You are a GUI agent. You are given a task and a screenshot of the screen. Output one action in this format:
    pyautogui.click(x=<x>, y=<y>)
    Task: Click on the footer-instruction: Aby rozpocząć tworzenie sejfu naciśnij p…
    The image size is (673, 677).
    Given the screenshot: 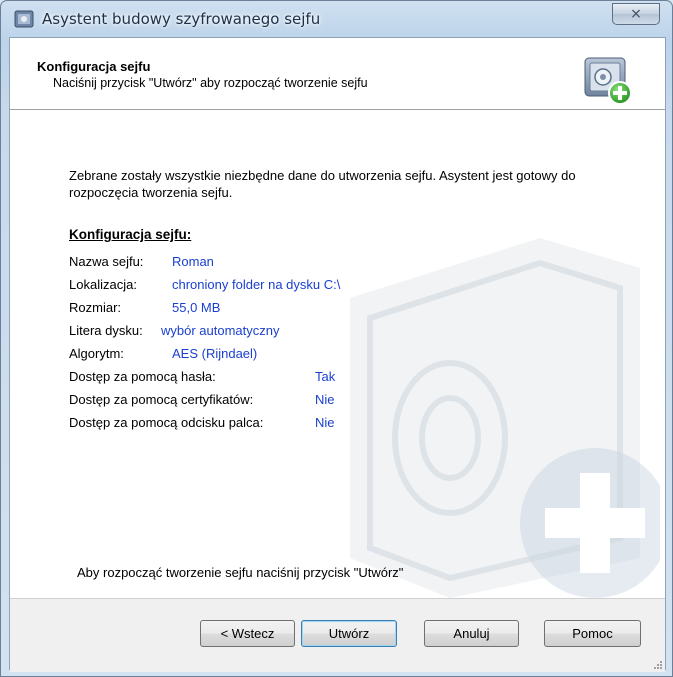 What is the action you would take?
    pyautogui.click(x=240, y=572)
    